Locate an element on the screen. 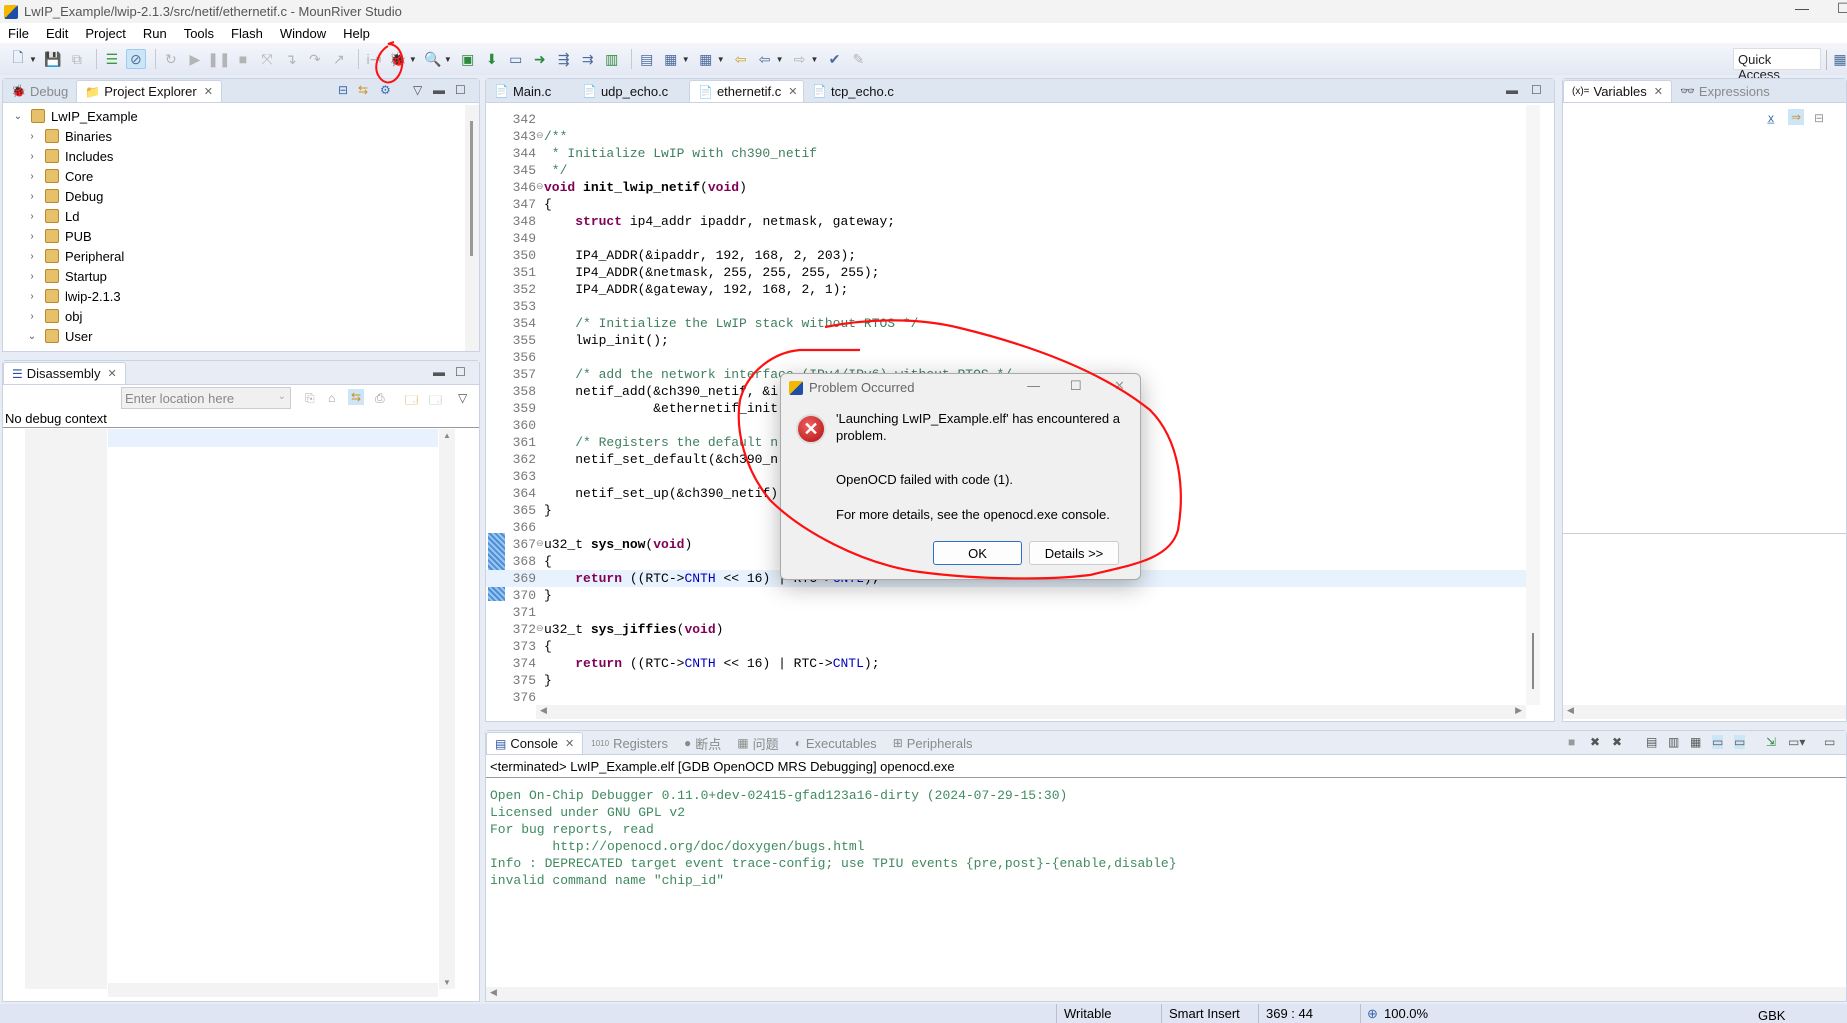 Image resolution: width=1847 pixels, height=1023 pixels. tab-expressions: 👓 Expressions is located at coordinates (1725, 91).